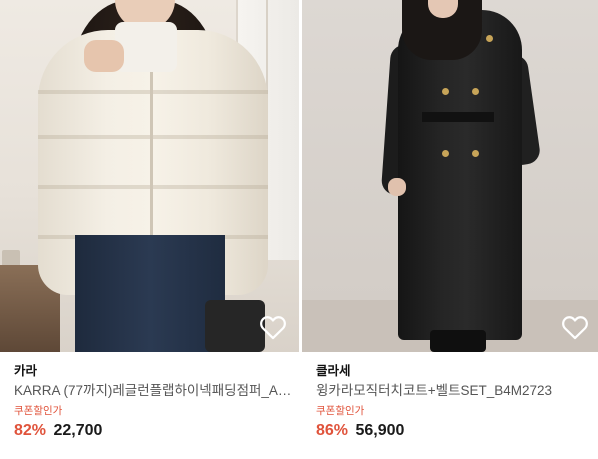 Image resolution: width=598 pixels, height=459 pixels. Describe the element at coordinates (455, 431) in the screenshot. I see `price-row: 86% 56,900` at that location.